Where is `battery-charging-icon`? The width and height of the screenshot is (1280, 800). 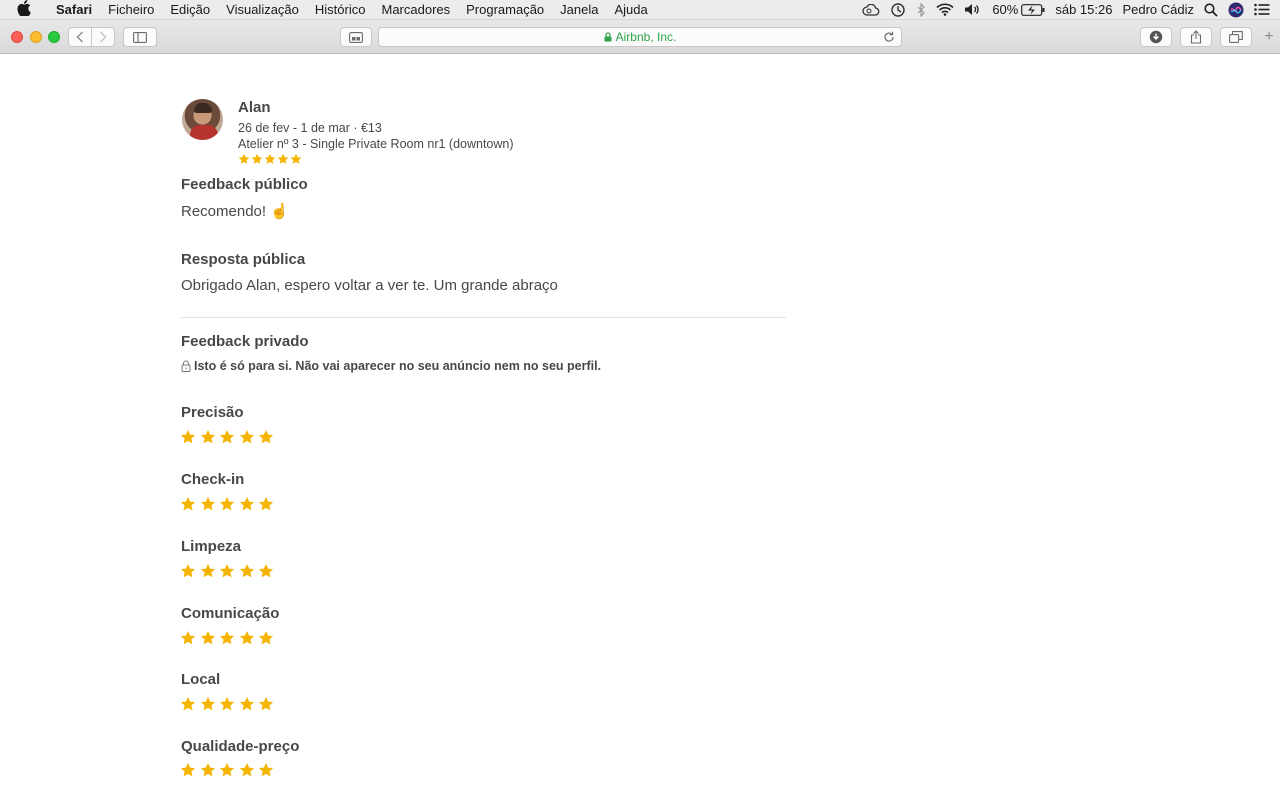
battery-charging-icon is located at coordinates (1033, 9).